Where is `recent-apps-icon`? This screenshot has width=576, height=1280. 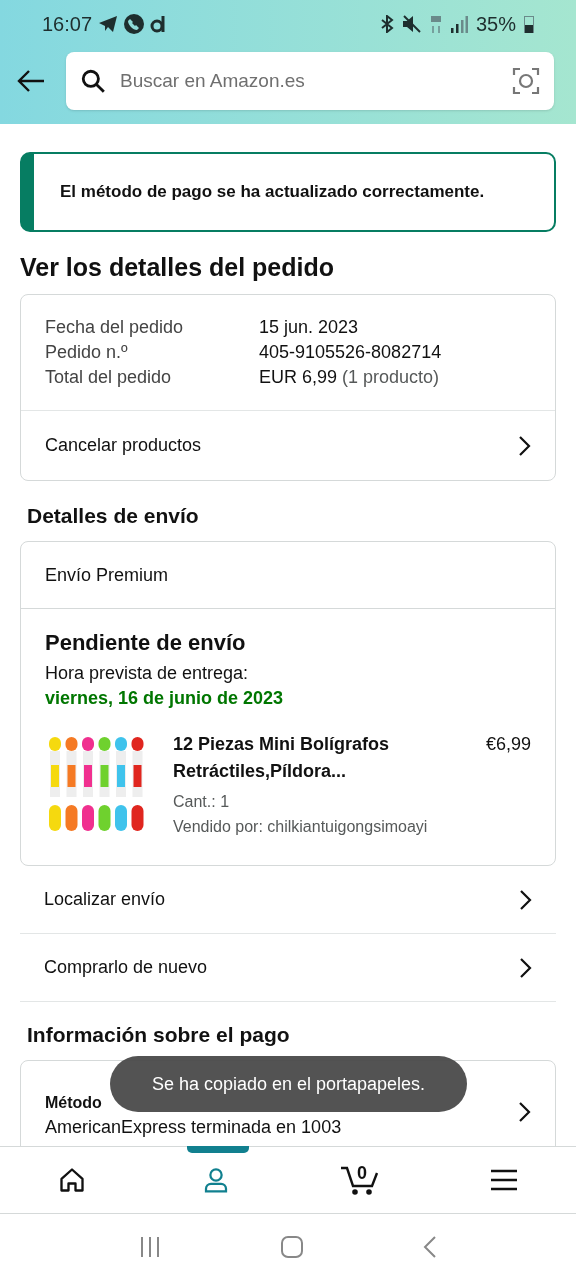 recent-apps-icon is located at coordinates (150, 1247).